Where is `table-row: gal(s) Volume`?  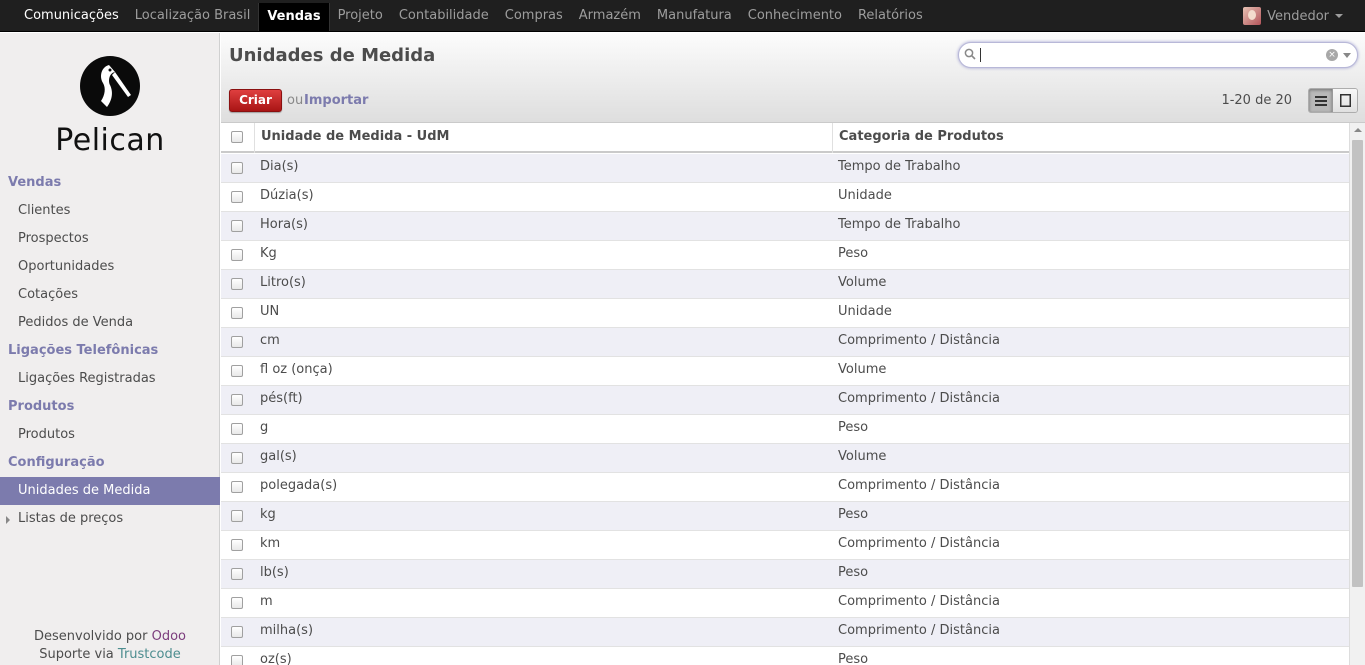 table-row: gal(s) Volume is located at coordinates (785, 458).